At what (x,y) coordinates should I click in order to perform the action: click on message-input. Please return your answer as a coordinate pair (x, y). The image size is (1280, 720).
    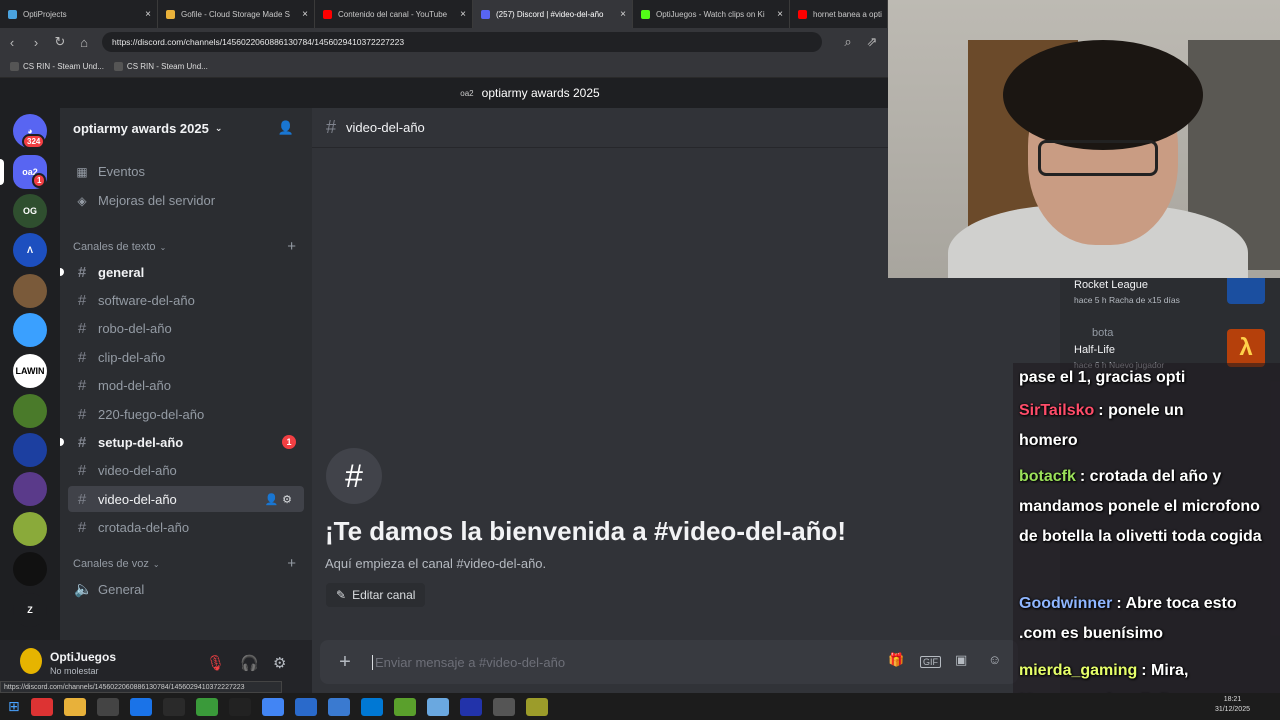
    Looking at the image, I should click on (562, 662).